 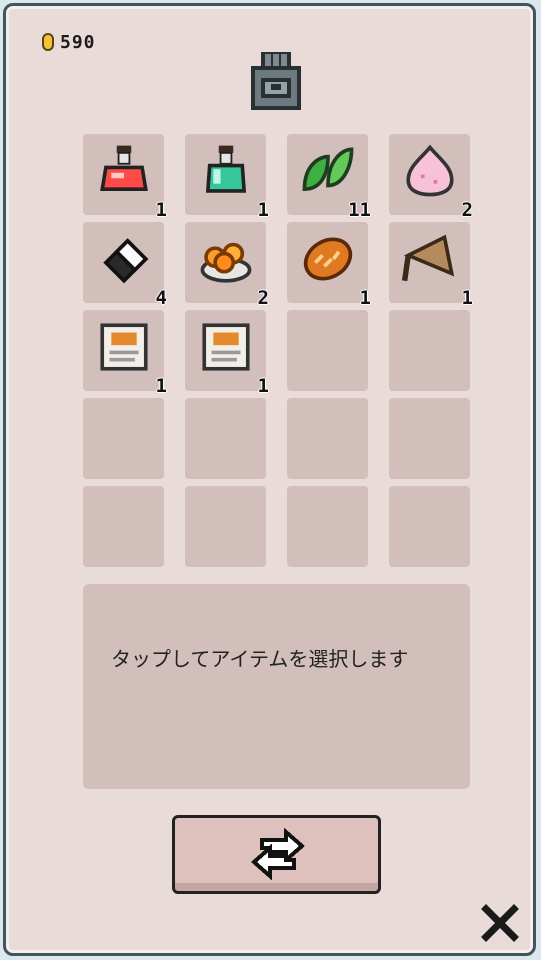 I want to click on coin-counter: 590, so click(x=69, y=42).